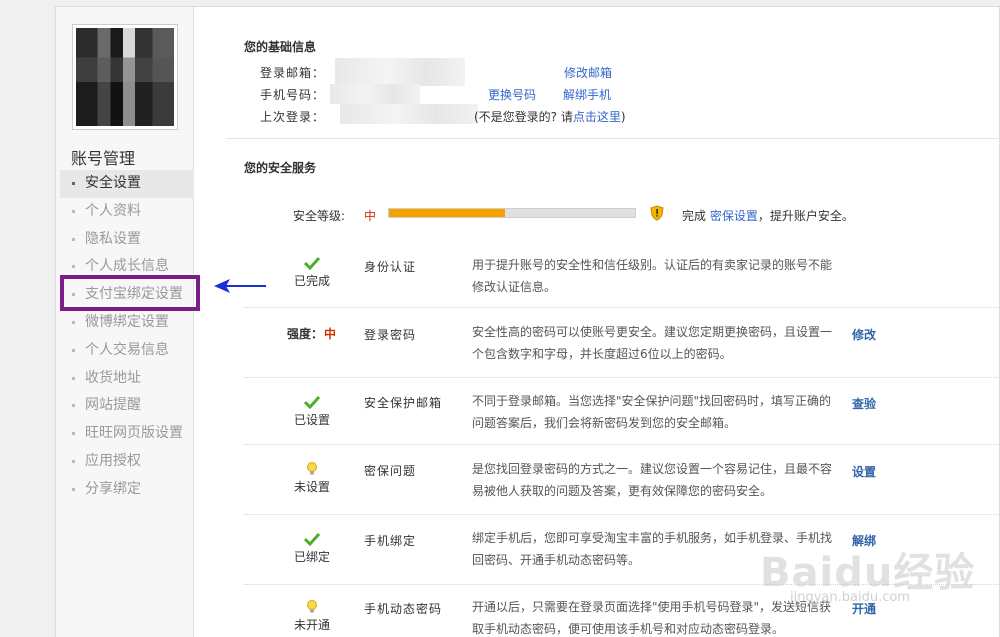 This screenshot has width=1000, height=637. Describe the element at coordinates (403, 403) in the screenshot. I see `item-name-safe-email: 安全保护邮箱` at that location.